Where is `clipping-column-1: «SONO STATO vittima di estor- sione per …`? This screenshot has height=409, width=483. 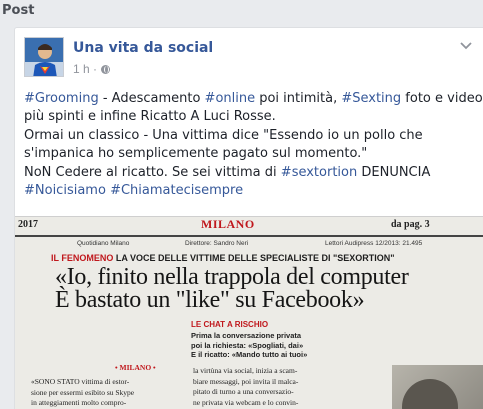 clipping-column-1: «SONO STATO vittima di estor- sione per … is located at coordinates (83, 392).